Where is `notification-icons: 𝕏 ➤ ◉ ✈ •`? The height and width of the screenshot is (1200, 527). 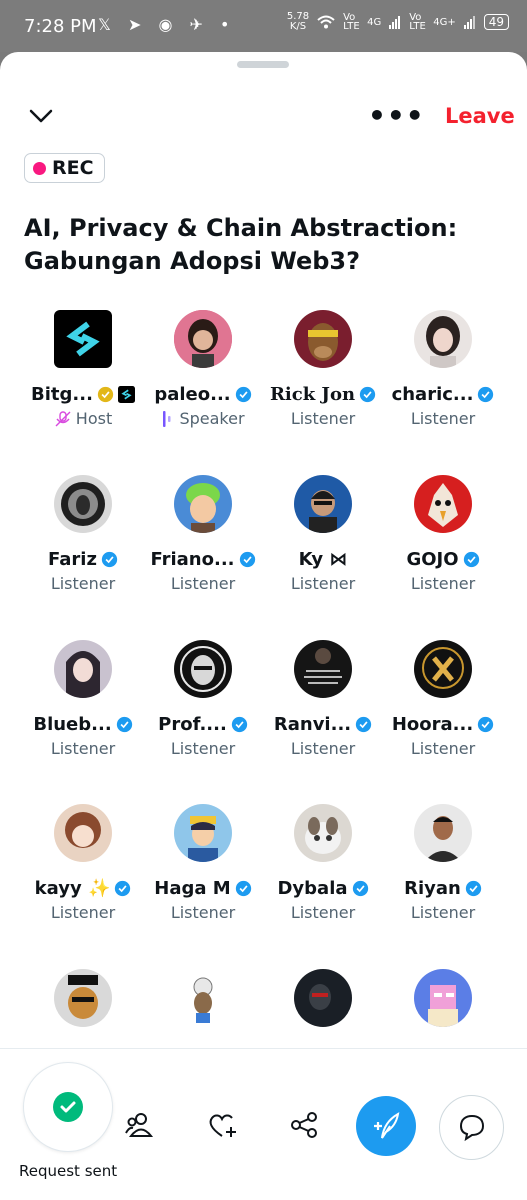 notification-icons: 𝕏 ➤ ◉ ✈ • is located at coordinates (167, 24).